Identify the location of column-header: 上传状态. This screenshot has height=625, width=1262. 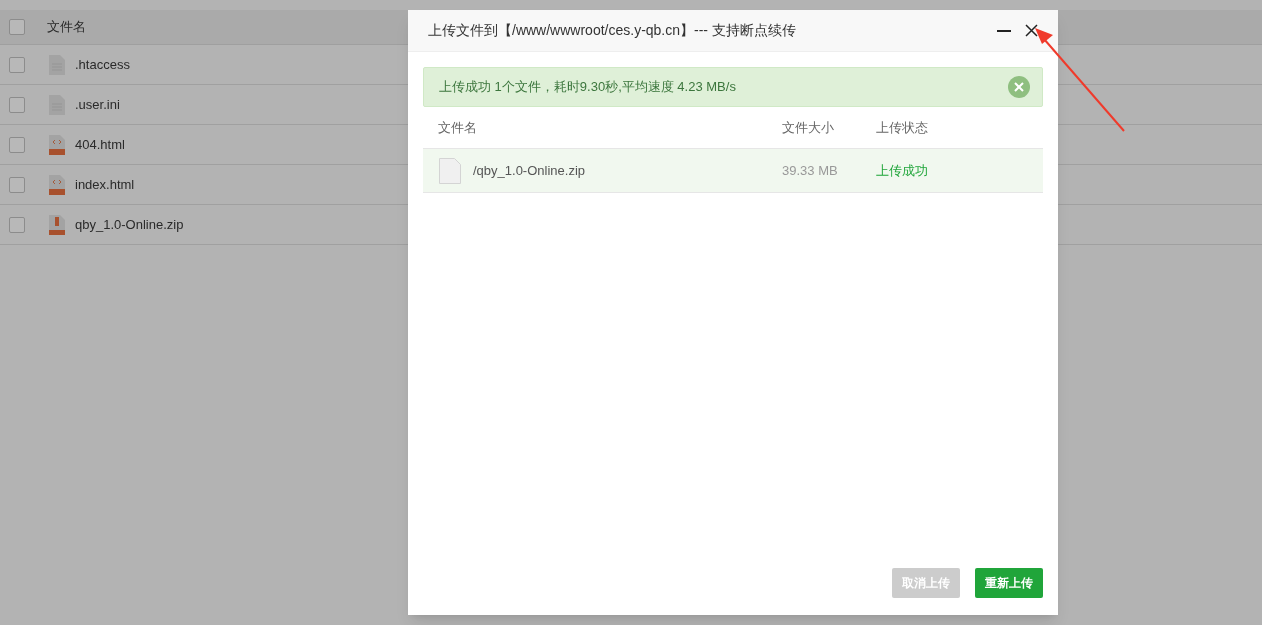
(902, 127).